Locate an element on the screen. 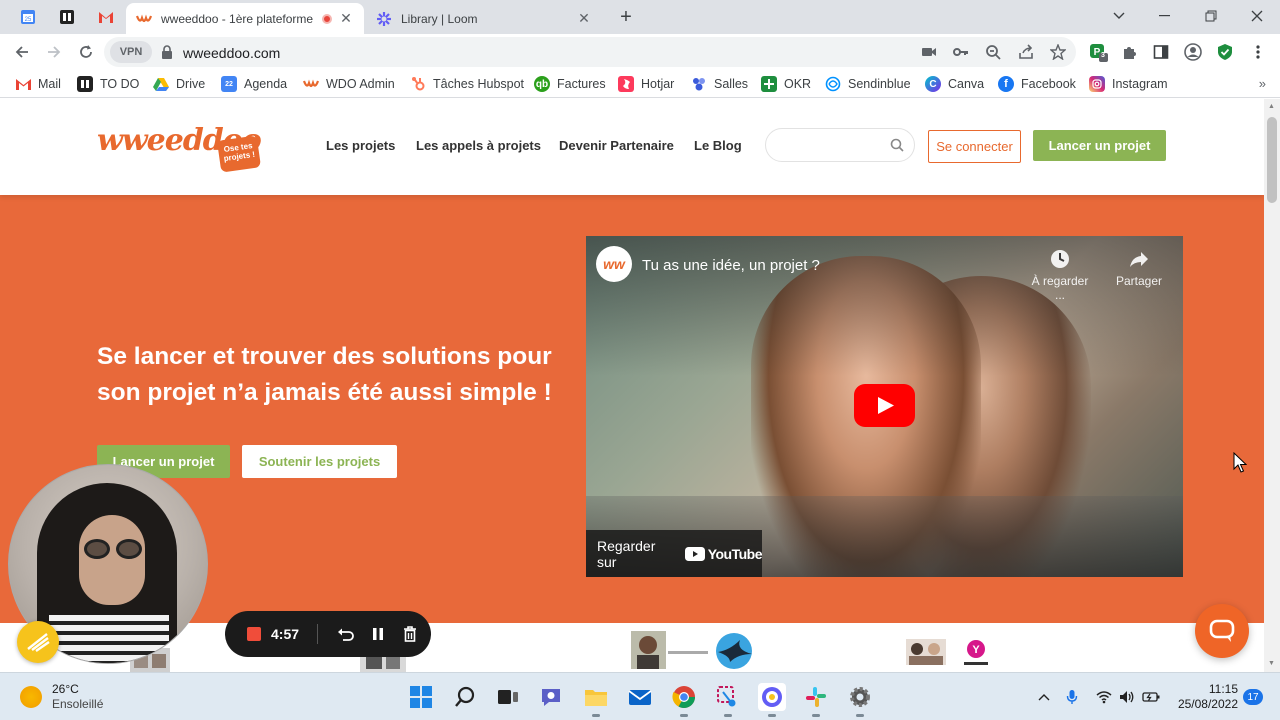  bookmark-canva: C Canva is located at coordinates (954, 84).